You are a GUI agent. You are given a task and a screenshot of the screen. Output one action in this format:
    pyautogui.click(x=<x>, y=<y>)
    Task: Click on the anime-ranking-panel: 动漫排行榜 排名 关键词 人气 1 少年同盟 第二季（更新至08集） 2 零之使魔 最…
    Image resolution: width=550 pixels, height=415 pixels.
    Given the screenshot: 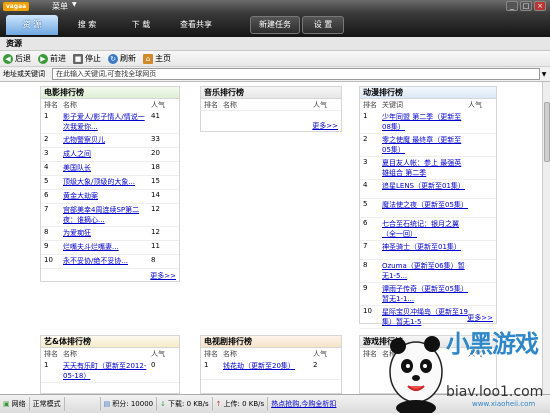 What is the action you would take?
    pyautogui.click(x=428, y=207)
    